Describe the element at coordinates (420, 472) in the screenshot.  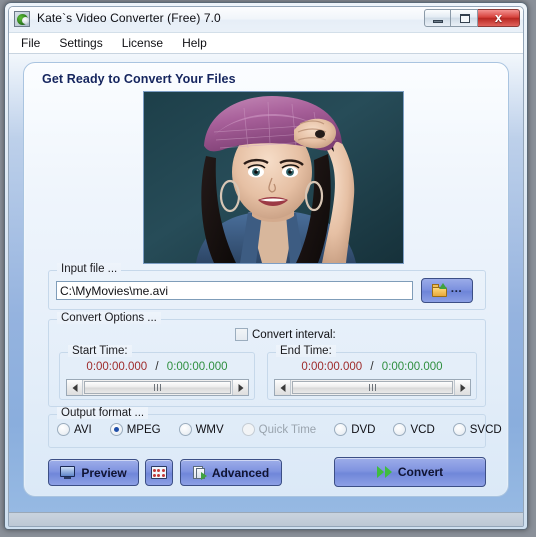
I see `convert-button-label: Convert` at that location.